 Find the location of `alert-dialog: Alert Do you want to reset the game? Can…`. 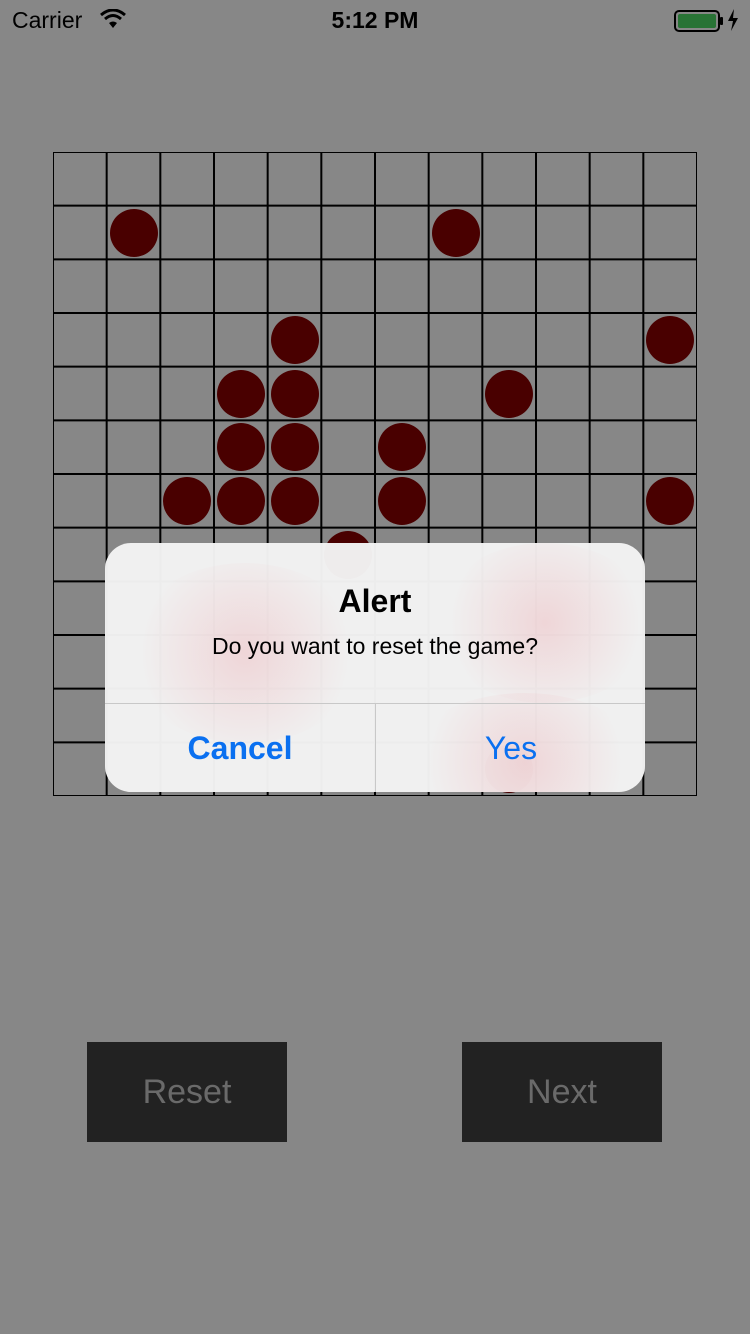

alert-dialog: Alert Do you want to reset the game? Can… is located at coordinates (375, 667).